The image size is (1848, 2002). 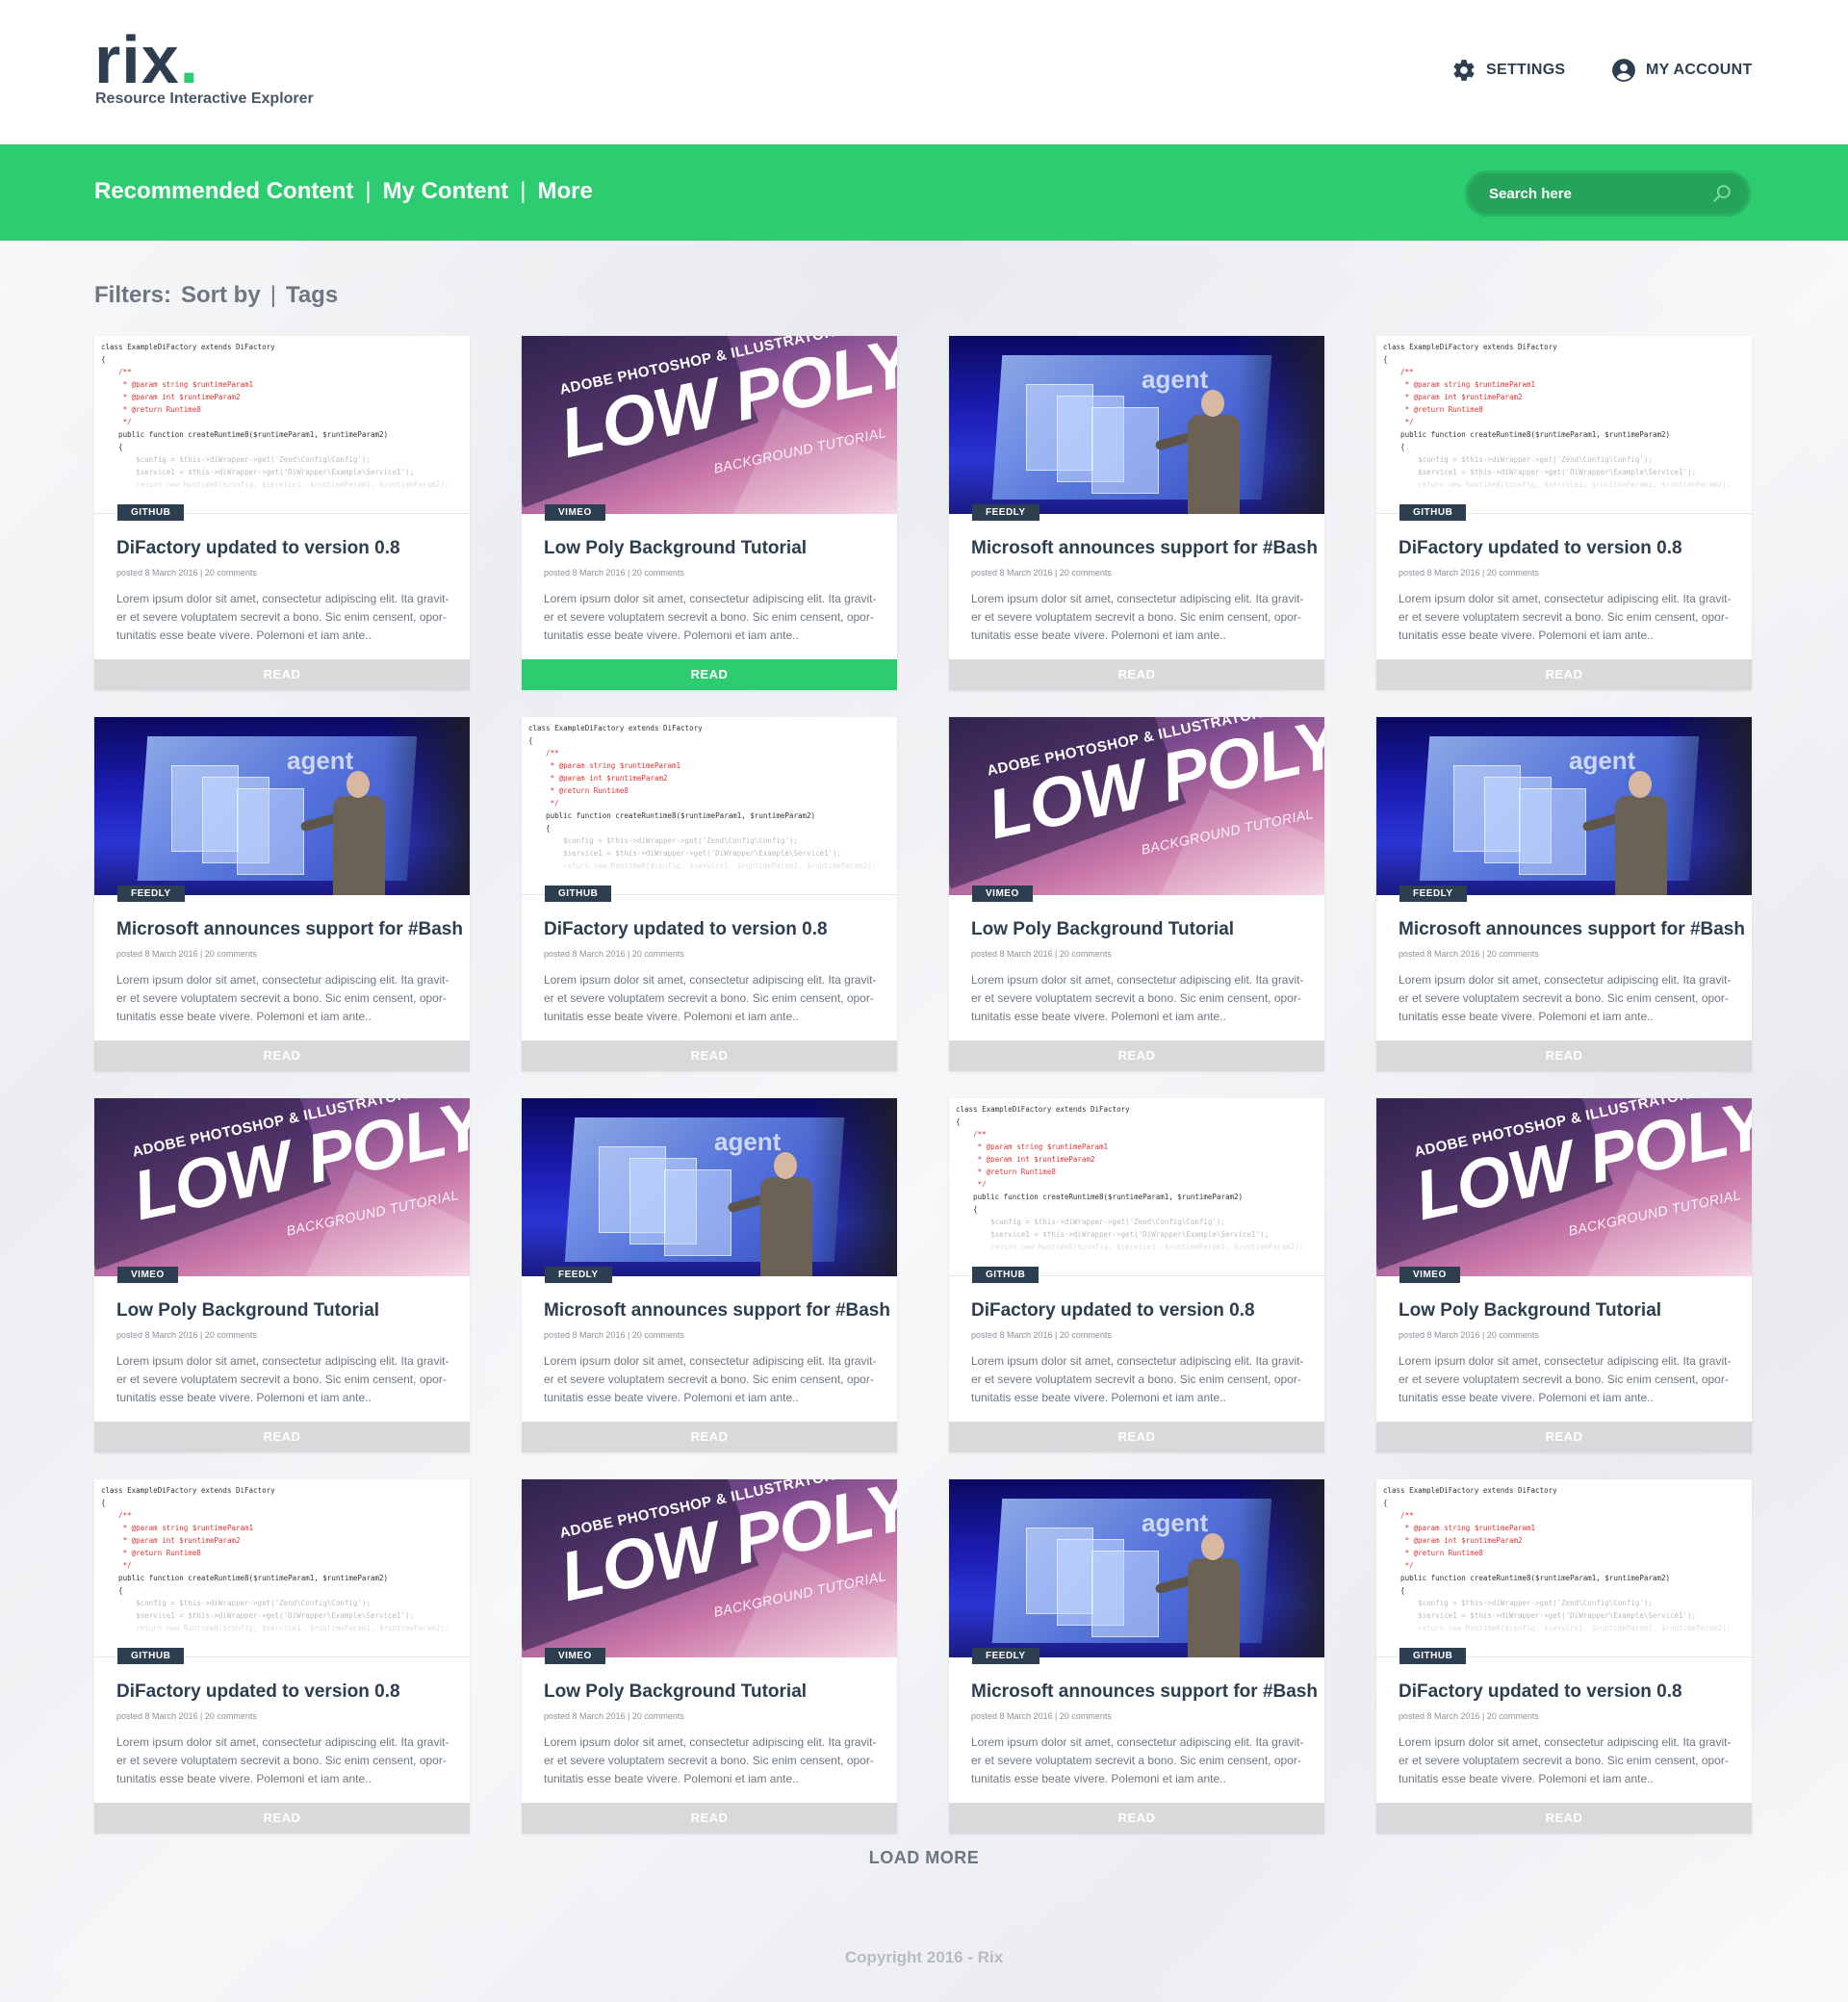 I want to click on user-circle-icon, so click(x=1623, y=70).